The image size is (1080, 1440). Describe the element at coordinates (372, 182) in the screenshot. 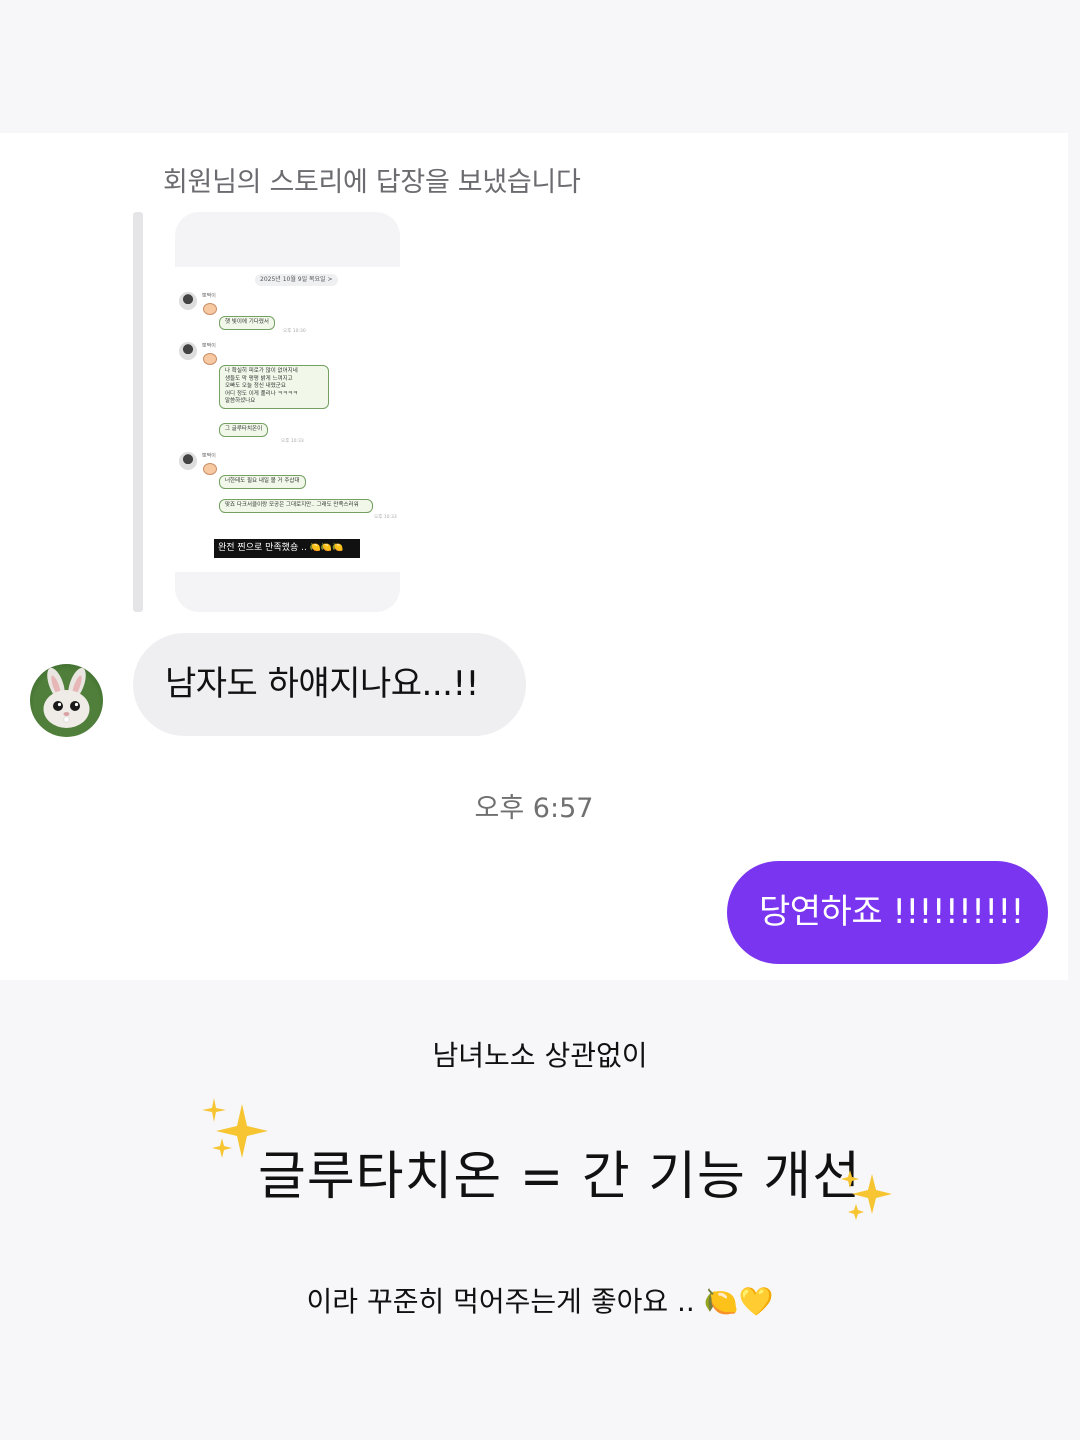

I see `story-reply-note: 회원님의 스토리에 답장을 보냈습니다` at that location.